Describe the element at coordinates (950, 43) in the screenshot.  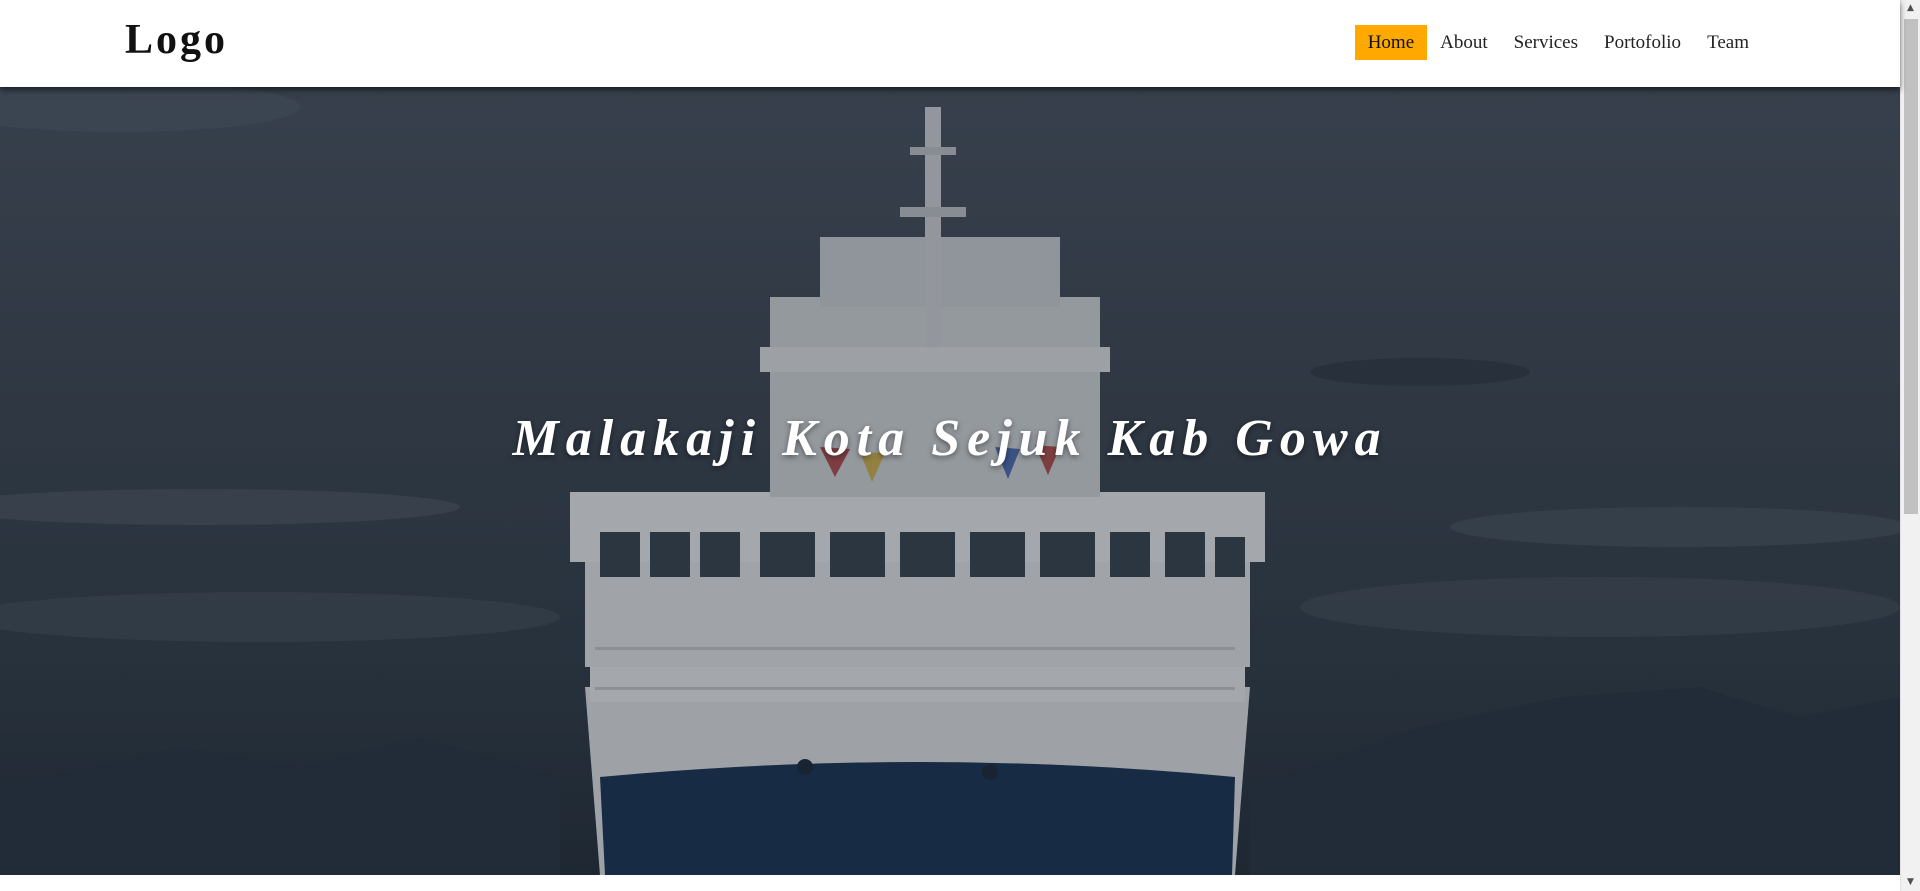
I see `navbar: Logo Home About Services Portofolio Team` at that location.